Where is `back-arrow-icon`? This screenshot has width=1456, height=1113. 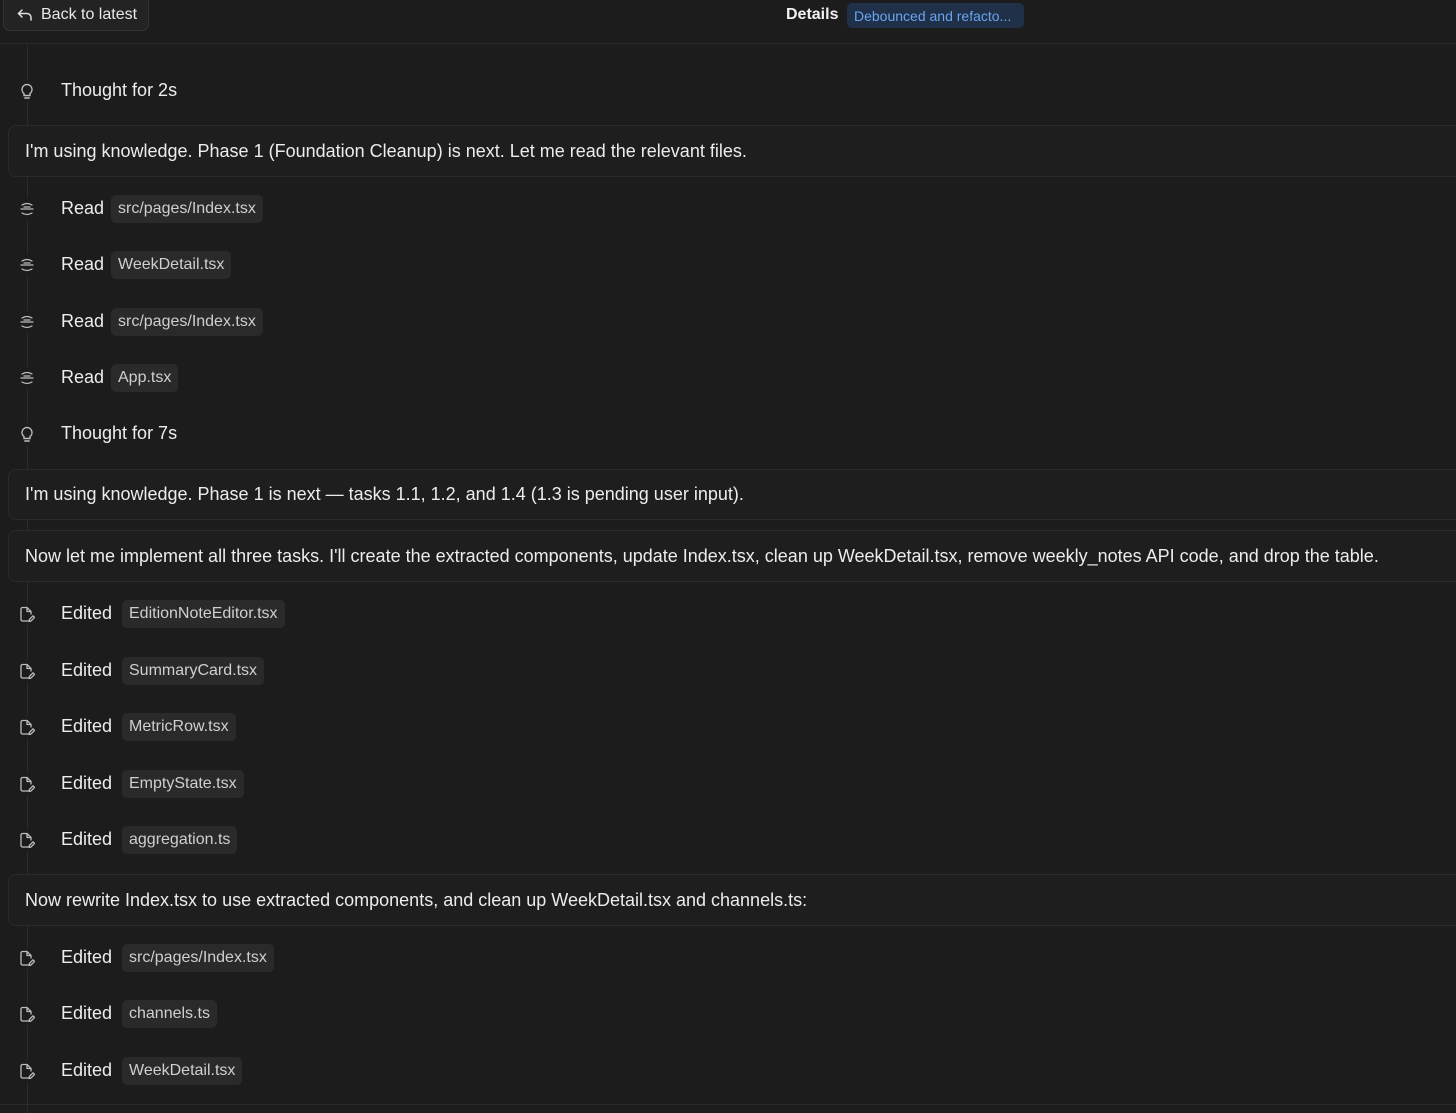 back-arrow-icon is located at coordinates (25, 15).